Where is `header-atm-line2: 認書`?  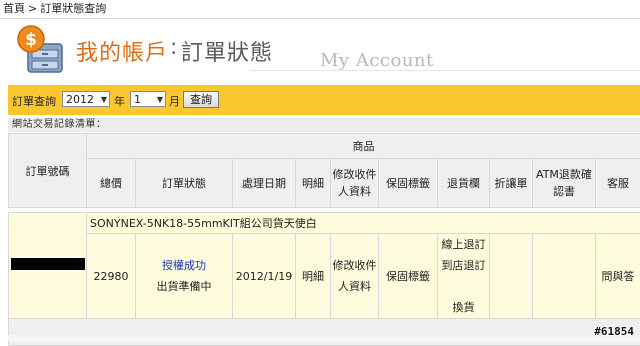 header-atm-line2: 認書 is located at coordinates (564, 191).